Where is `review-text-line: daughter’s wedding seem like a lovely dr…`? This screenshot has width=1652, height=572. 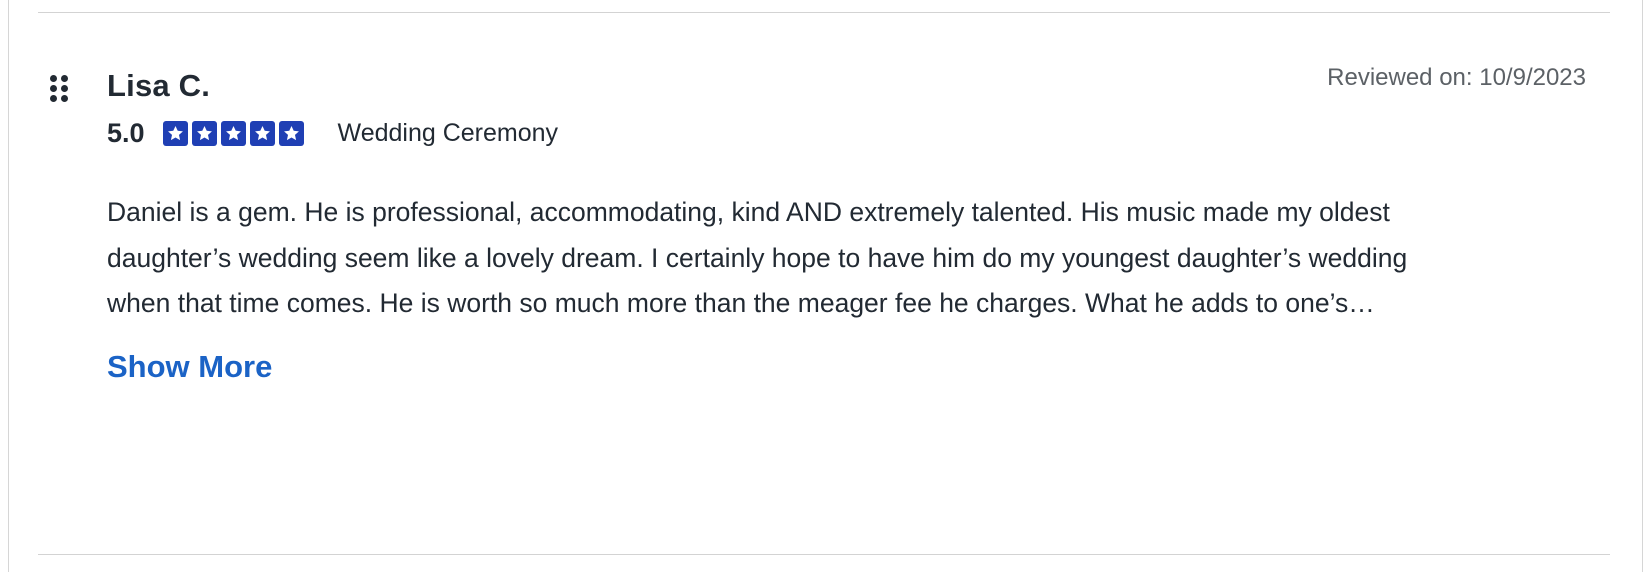
review-text-line: daughter’s wedding seem like a lovely dr… is located at coordinates (757, 257).